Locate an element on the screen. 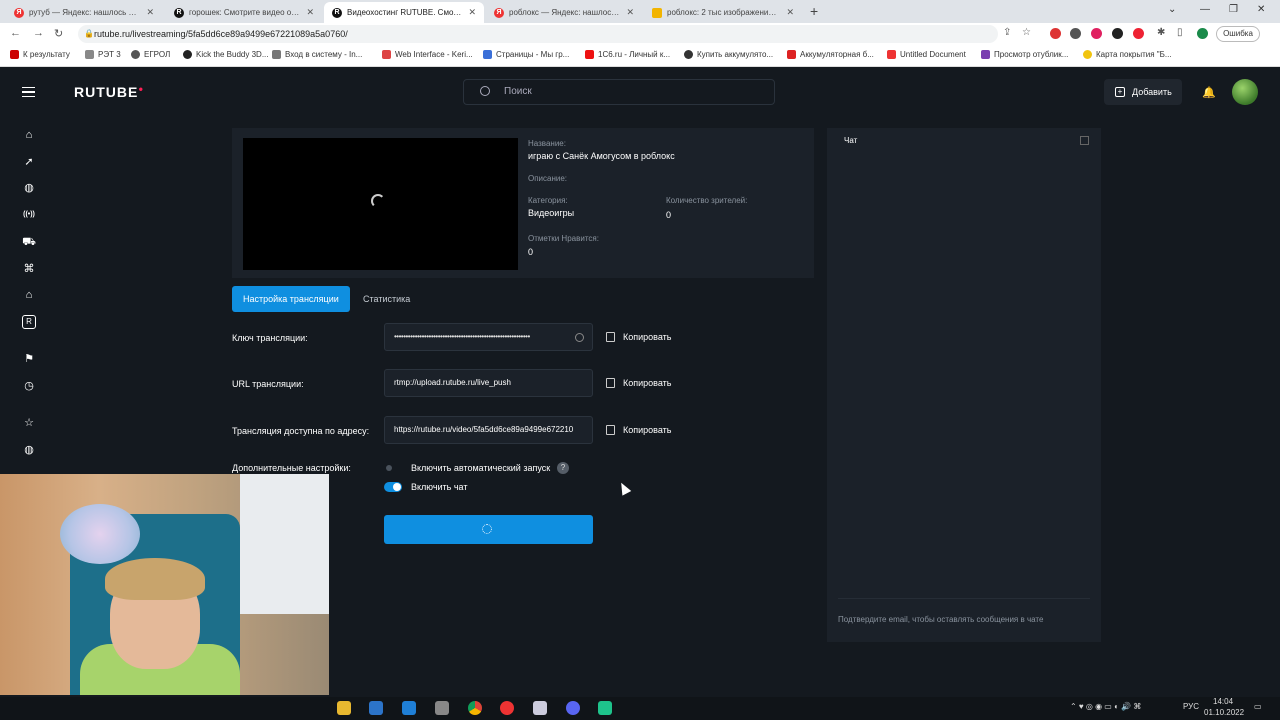 This screenshot has width=1280, height=720. extensions-icon: ✱ is located at coordinates (1161, 32).